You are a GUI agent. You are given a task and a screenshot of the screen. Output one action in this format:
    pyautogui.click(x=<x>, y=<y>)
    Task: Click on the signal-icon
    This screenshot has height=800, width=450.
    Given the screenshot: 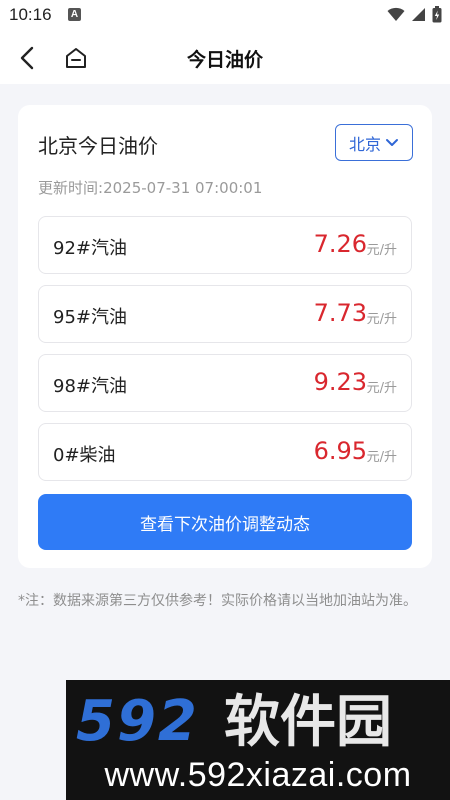 What is the action you would take?
    pyautogui.click(x=418, y=14)
    